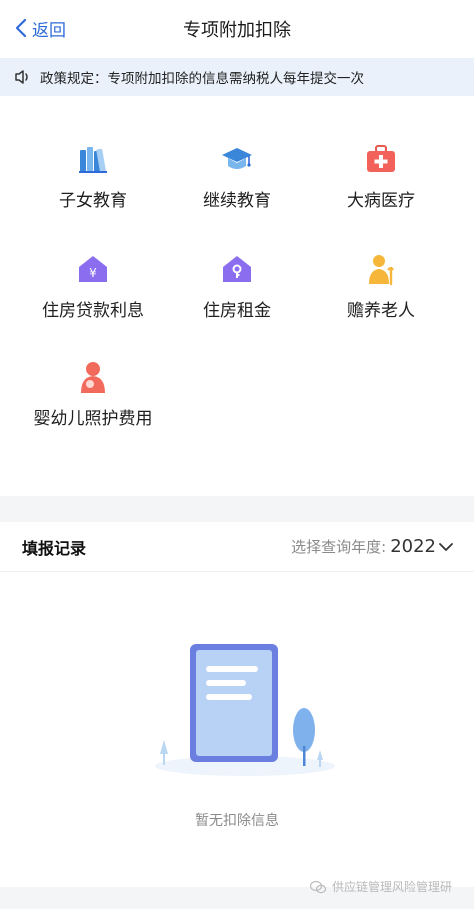  Describe the element at coordinates (237, 821) in the screenshot. I see `empty-state-text: 暂无扣除信息` at that location.